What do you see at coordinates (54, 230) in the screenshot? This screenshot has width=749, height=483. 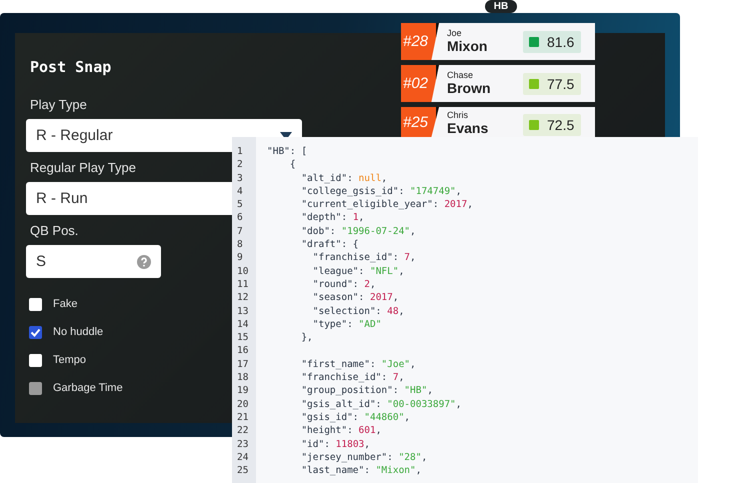 I see `field-label: QB Pos.` at bounding box center [54, 230].